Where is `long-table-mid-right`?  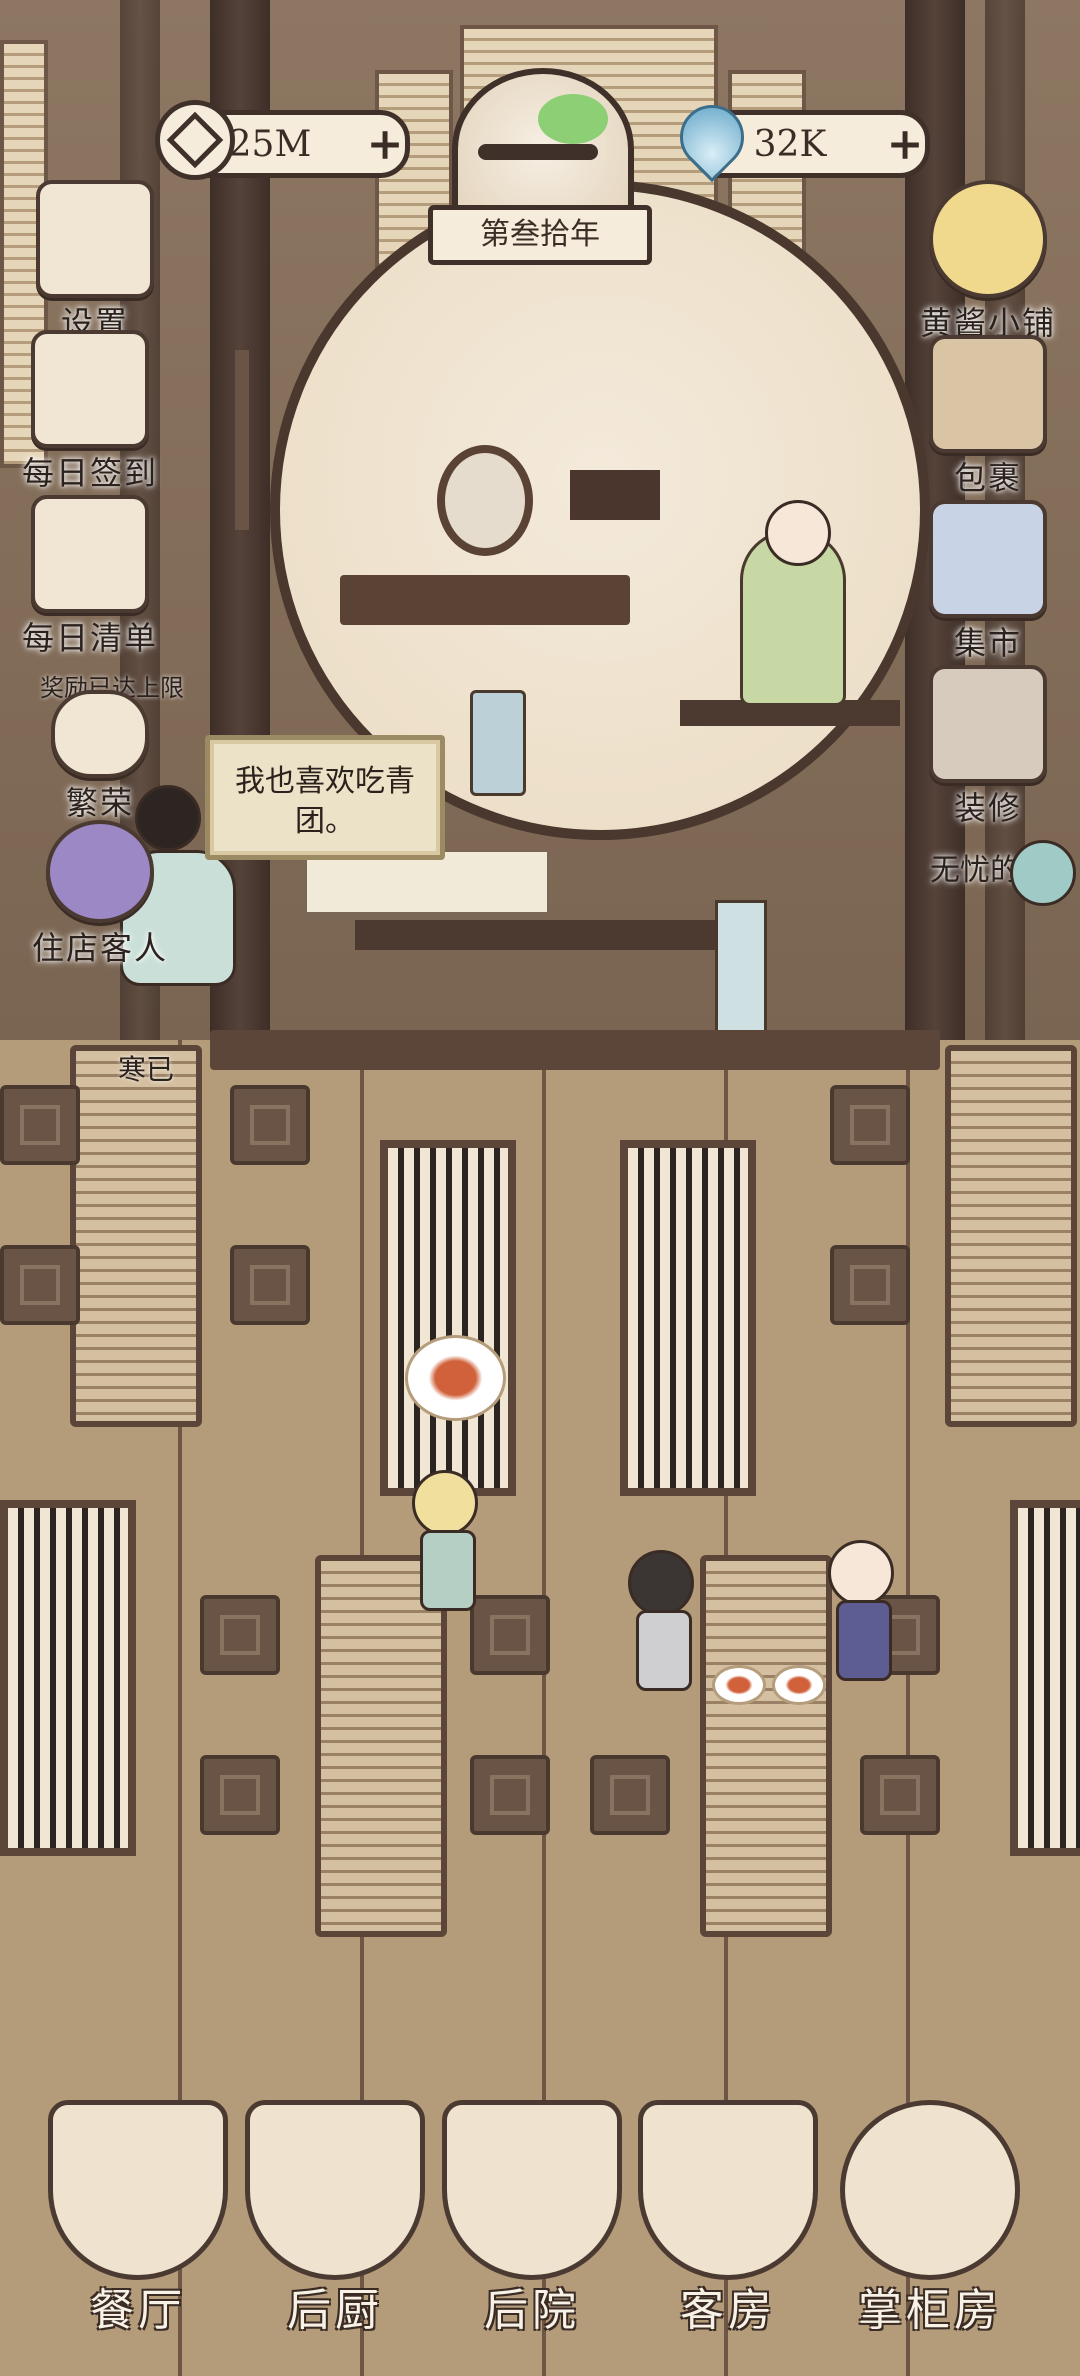
long-table-mid-right is located at coordinates (766, 1746).